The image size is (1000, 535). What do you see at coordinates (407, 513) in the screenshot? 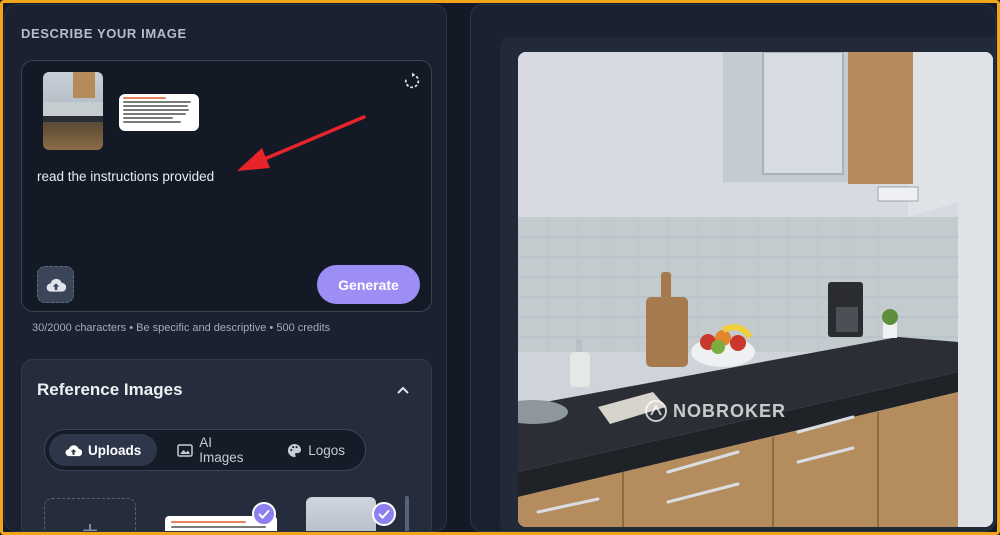
I see `scrollbar` at bounding box center [407, 513].